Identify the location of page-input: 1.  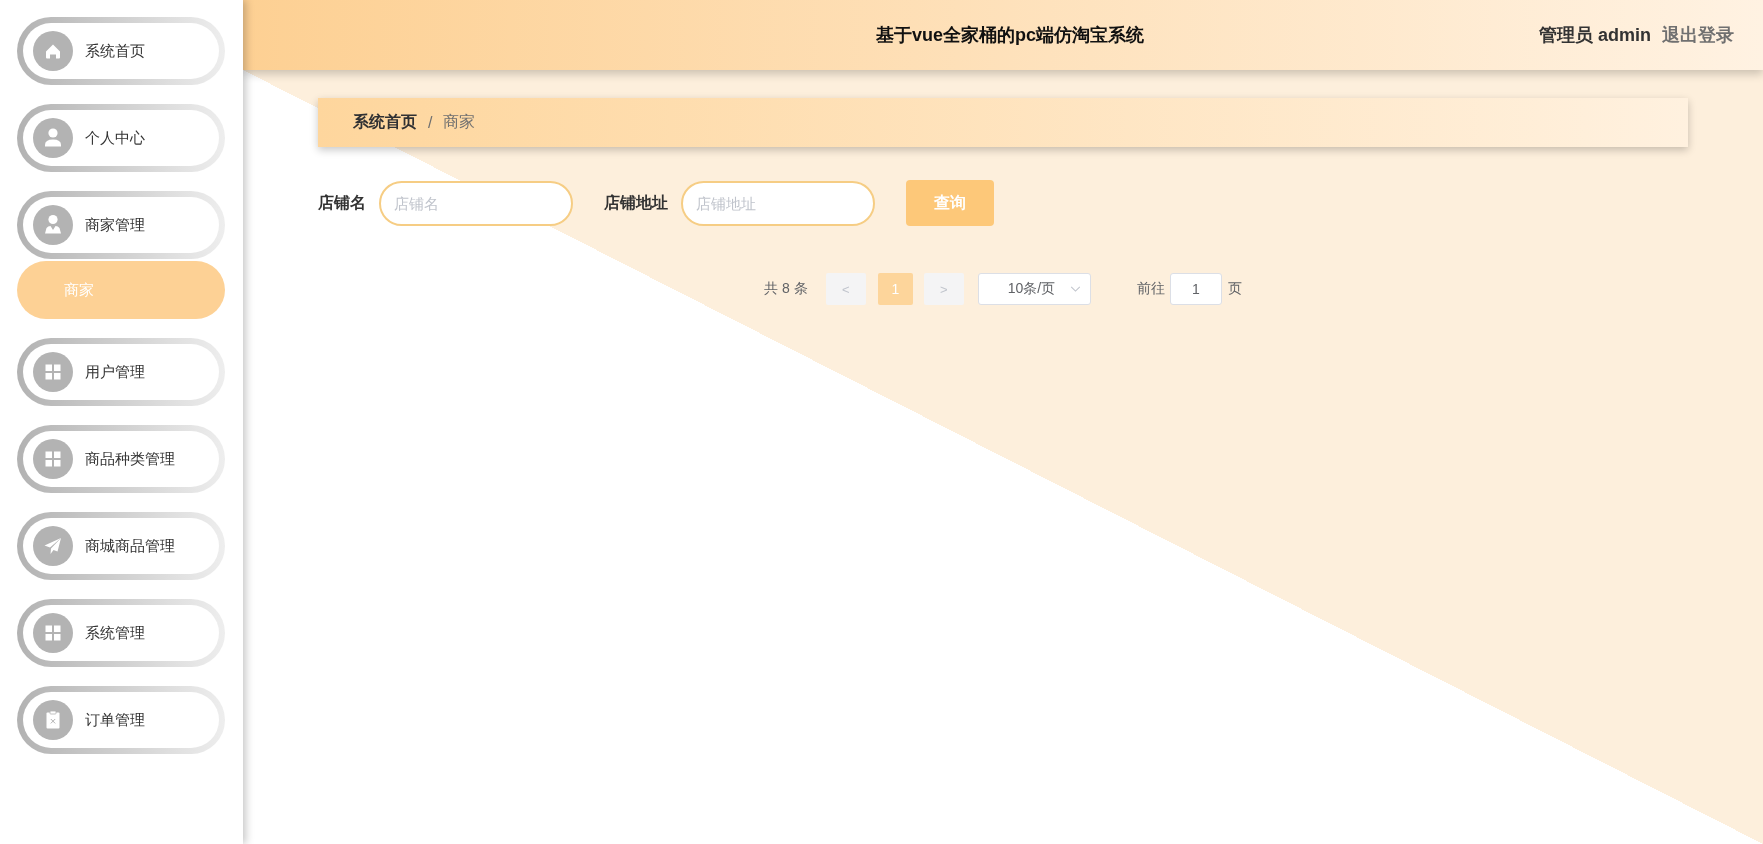
(1195, 289).